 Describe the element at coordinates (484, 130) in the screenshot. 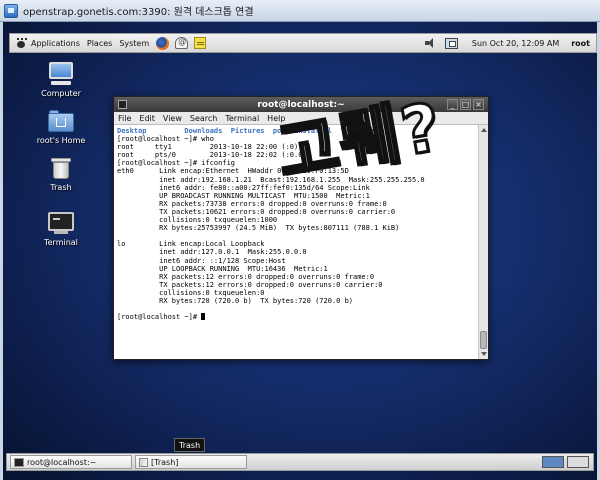

I see `scroll-up-arrow-icon` at that location.